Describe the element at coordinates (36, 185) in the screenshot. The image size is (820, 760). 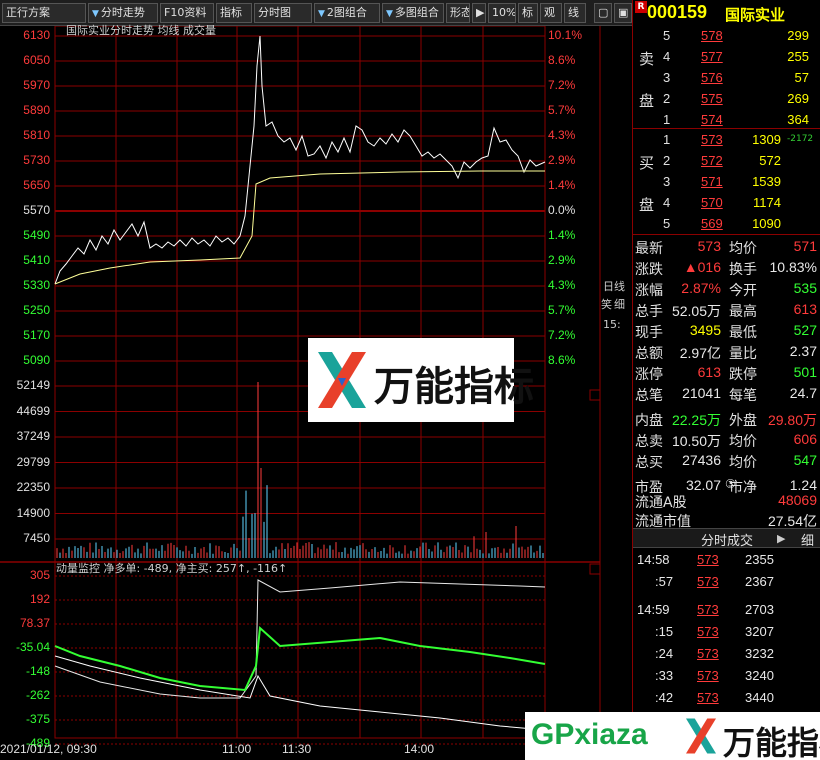
I see `price-axis-label: 5650` at that location.